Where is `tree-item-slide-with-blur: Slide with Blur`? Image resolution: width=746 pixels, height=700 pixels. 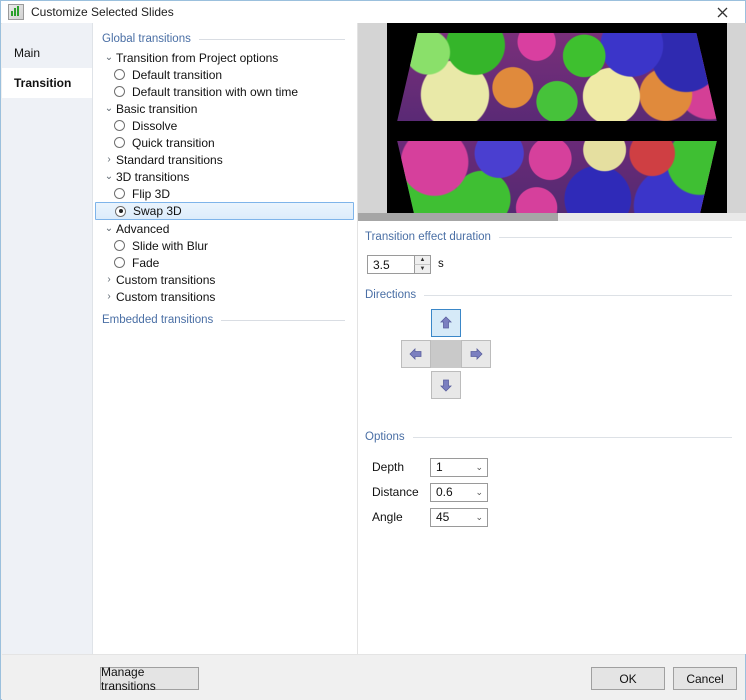 tree-item-slide-with-blur: Slide with Blur is located at coordinates (225, 245).